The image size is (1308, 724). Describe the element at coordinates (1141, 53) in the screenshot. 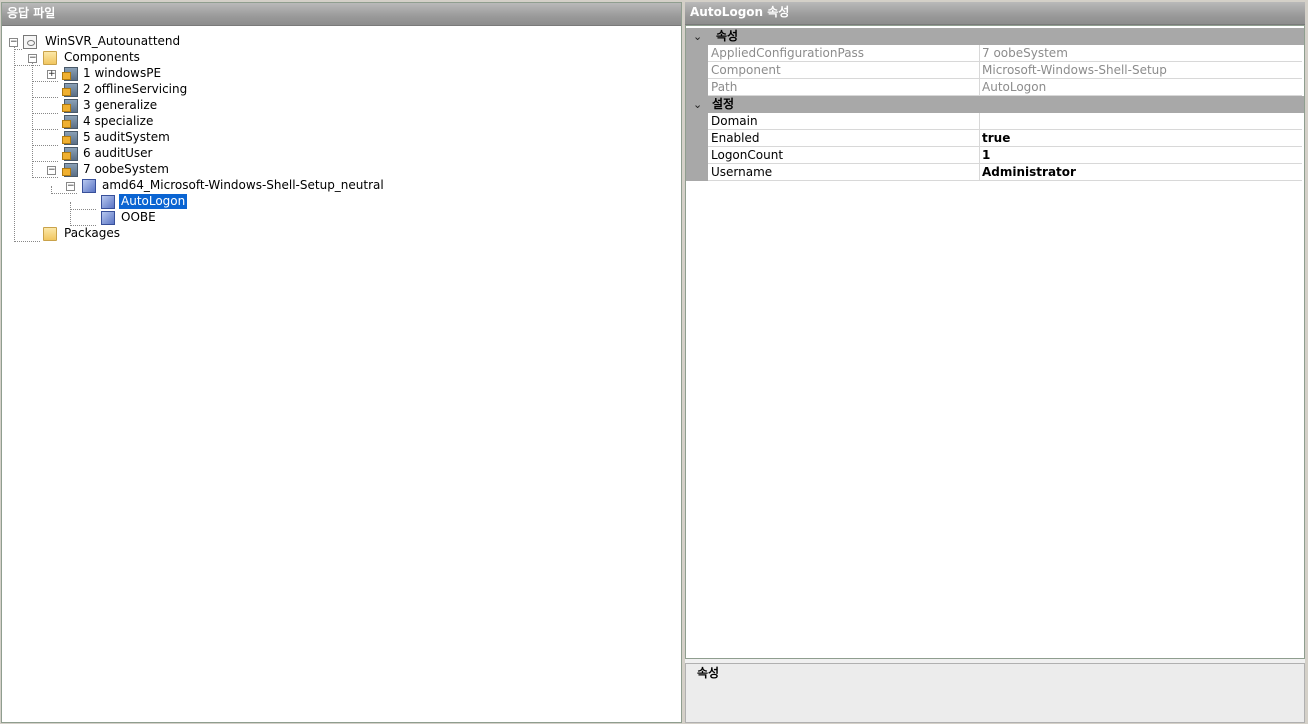

I see `property-value: 7 oobeSystem` at that location.